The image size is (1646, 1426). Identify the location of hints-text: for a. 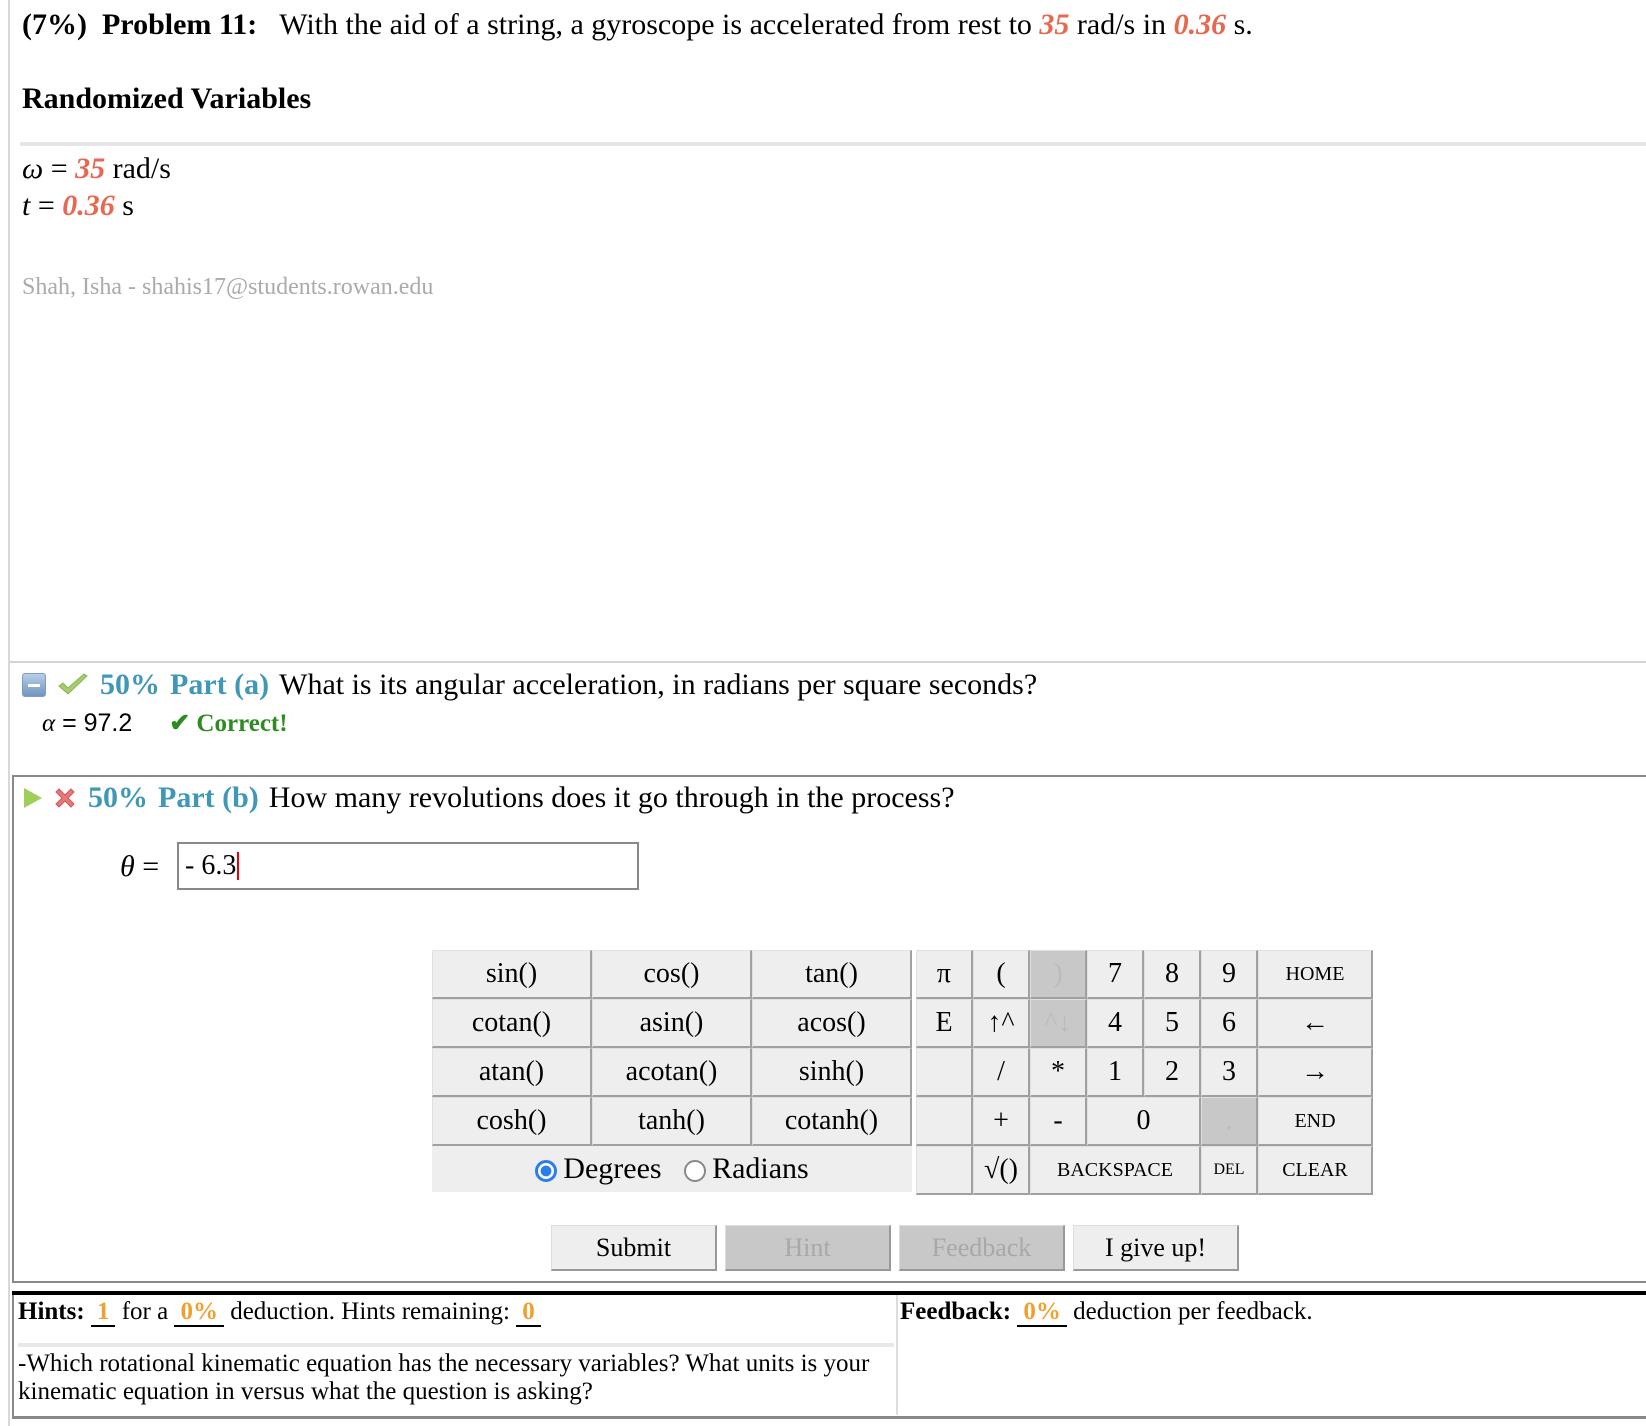
(145, 1311).